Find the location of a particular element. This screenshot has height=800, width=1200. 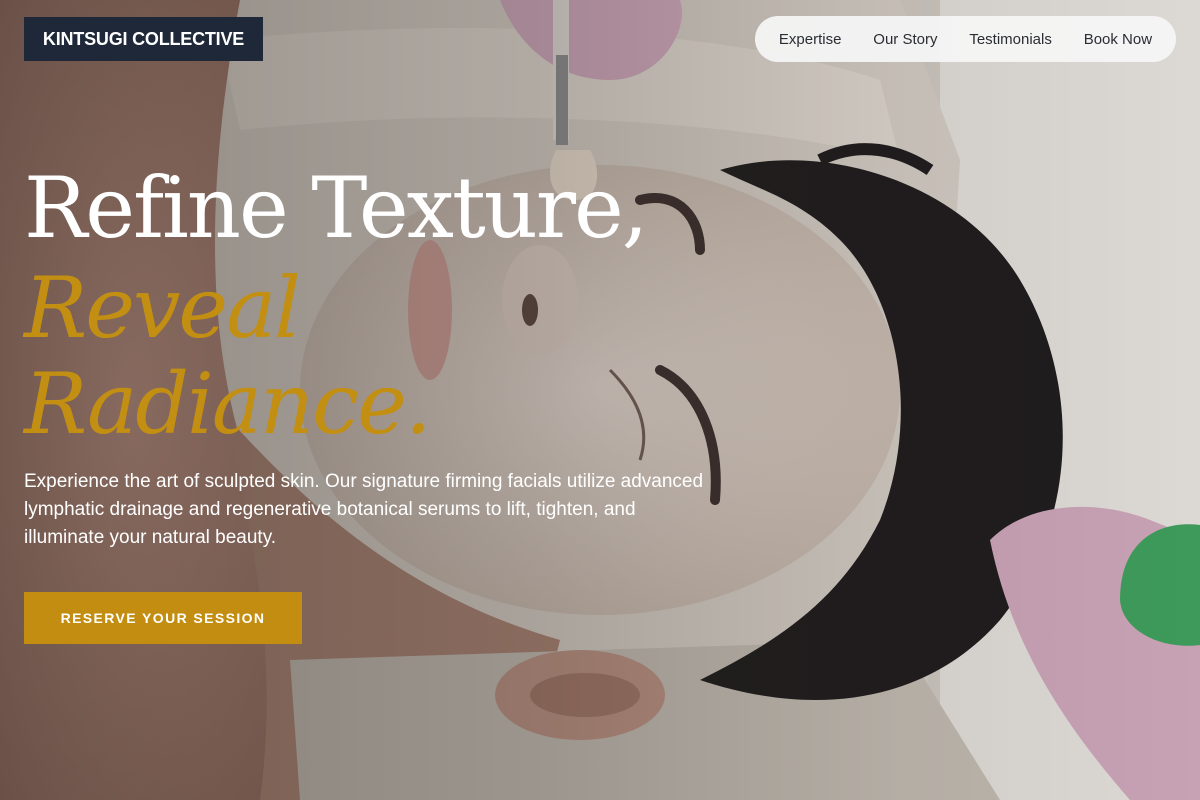

nav-link-testimonials: Testimonials is located at coordinates (1010, 39).